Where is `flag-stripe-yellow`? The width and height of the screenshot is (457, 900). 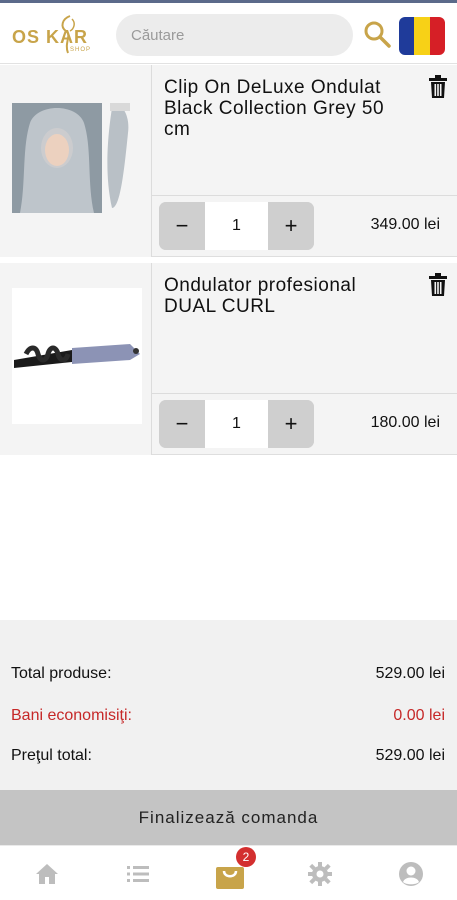 flag-stripe-yellow is located at coordinates (422, 36).